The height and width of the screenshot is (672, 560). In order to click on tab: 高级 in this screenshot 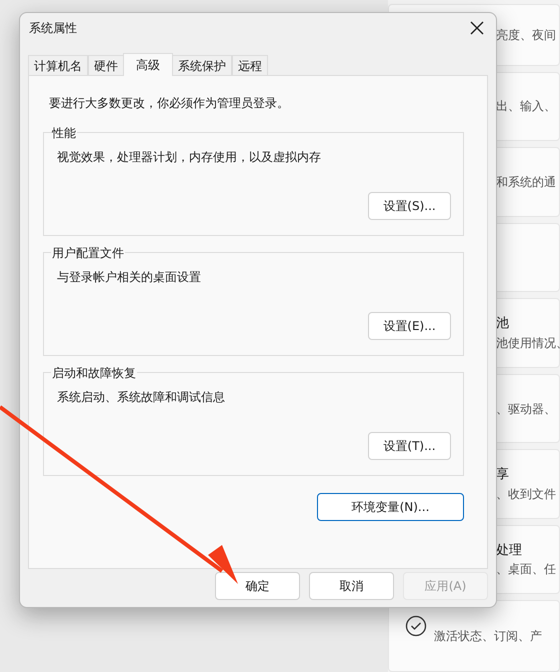, I will do `click(148, 64)`.